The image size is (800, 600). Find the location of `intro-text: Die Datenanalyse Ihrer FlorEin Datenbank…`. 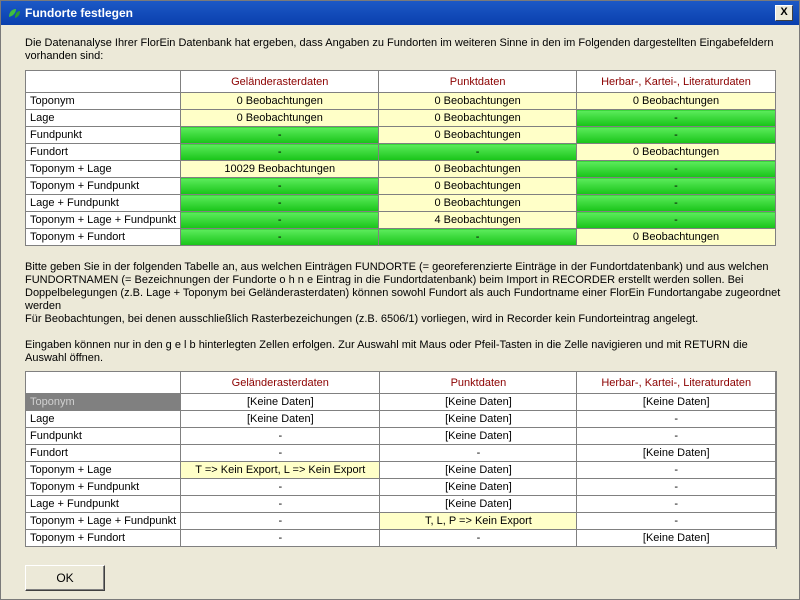

intro-text: Die Datenanalyse Ihrer FlorEin Datenbank… is located at coordinates (399, 49).